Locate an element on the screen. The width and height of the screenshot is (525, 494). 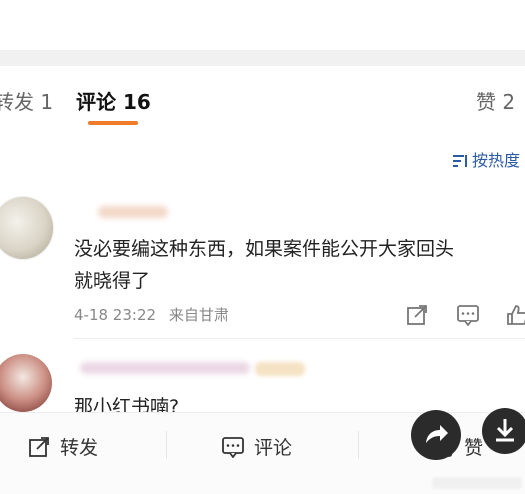
comment-text-line: 没必要编这种东西，如果案件能公开大家回头 is located at coordinates (264, 249).